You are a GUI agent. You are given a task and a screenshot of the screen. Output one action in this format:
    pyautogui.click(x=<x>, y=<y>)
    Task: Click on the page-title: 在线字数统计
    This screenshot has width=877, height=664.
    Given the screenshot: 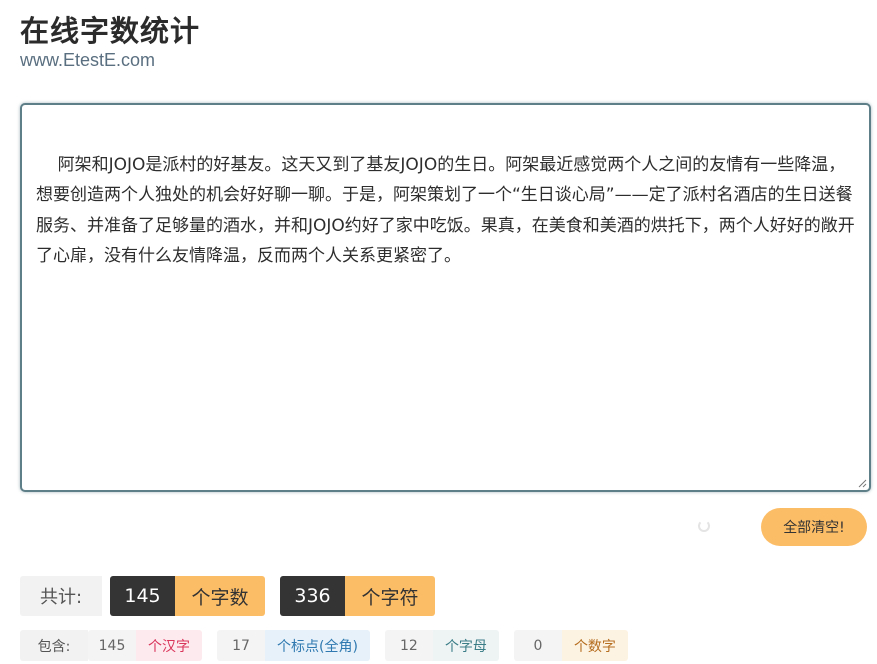 What is the action you would take?
    pyautogui.click(x=110, y=31)
    